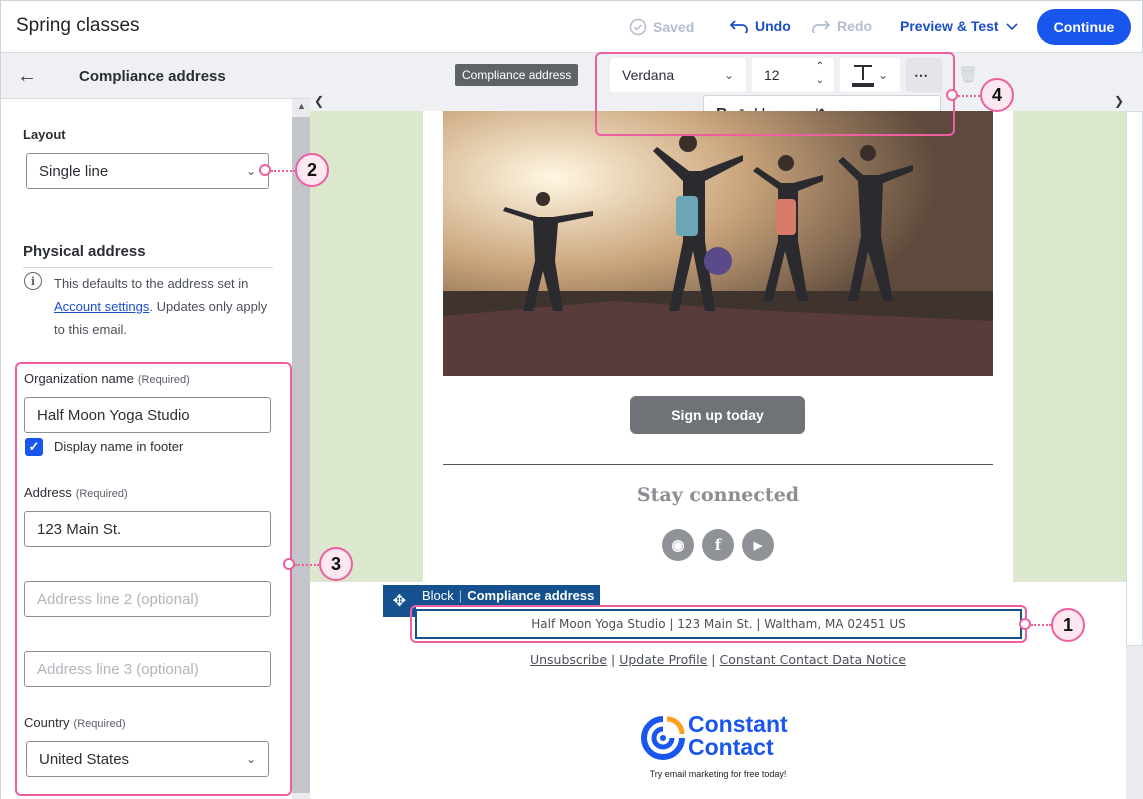 The width and height of the screenshot is (1143, 799). Describe the element at coordinates (674, 27) in the screenshot. I see `saved-label: Saved` at that location.